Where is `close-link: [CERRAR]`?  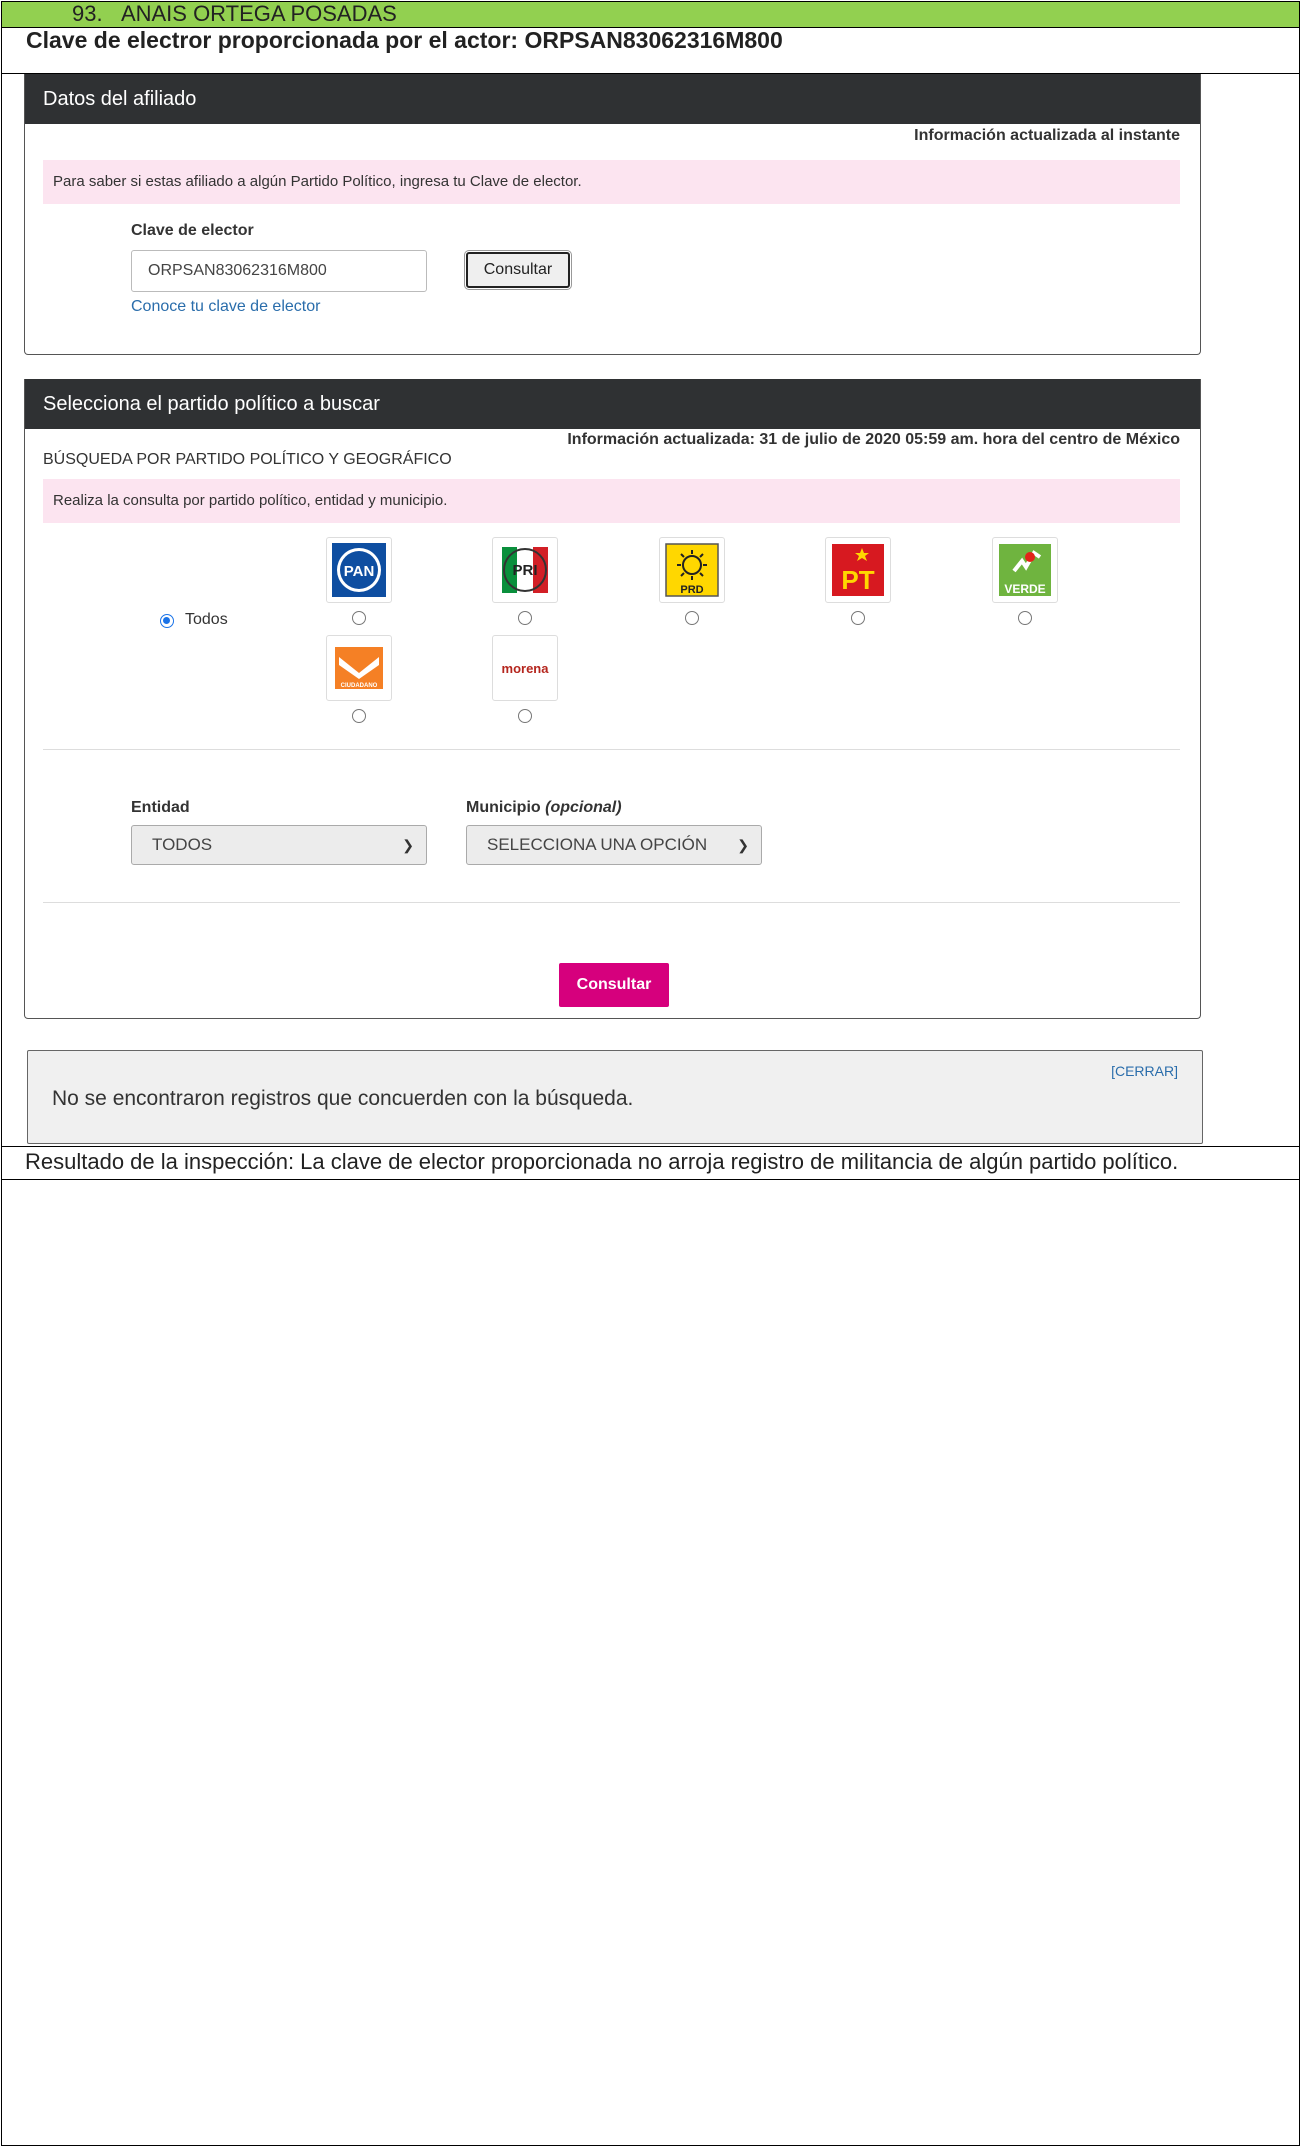
close-link: [CERRAR] is located at coordinates (1144, 1071).